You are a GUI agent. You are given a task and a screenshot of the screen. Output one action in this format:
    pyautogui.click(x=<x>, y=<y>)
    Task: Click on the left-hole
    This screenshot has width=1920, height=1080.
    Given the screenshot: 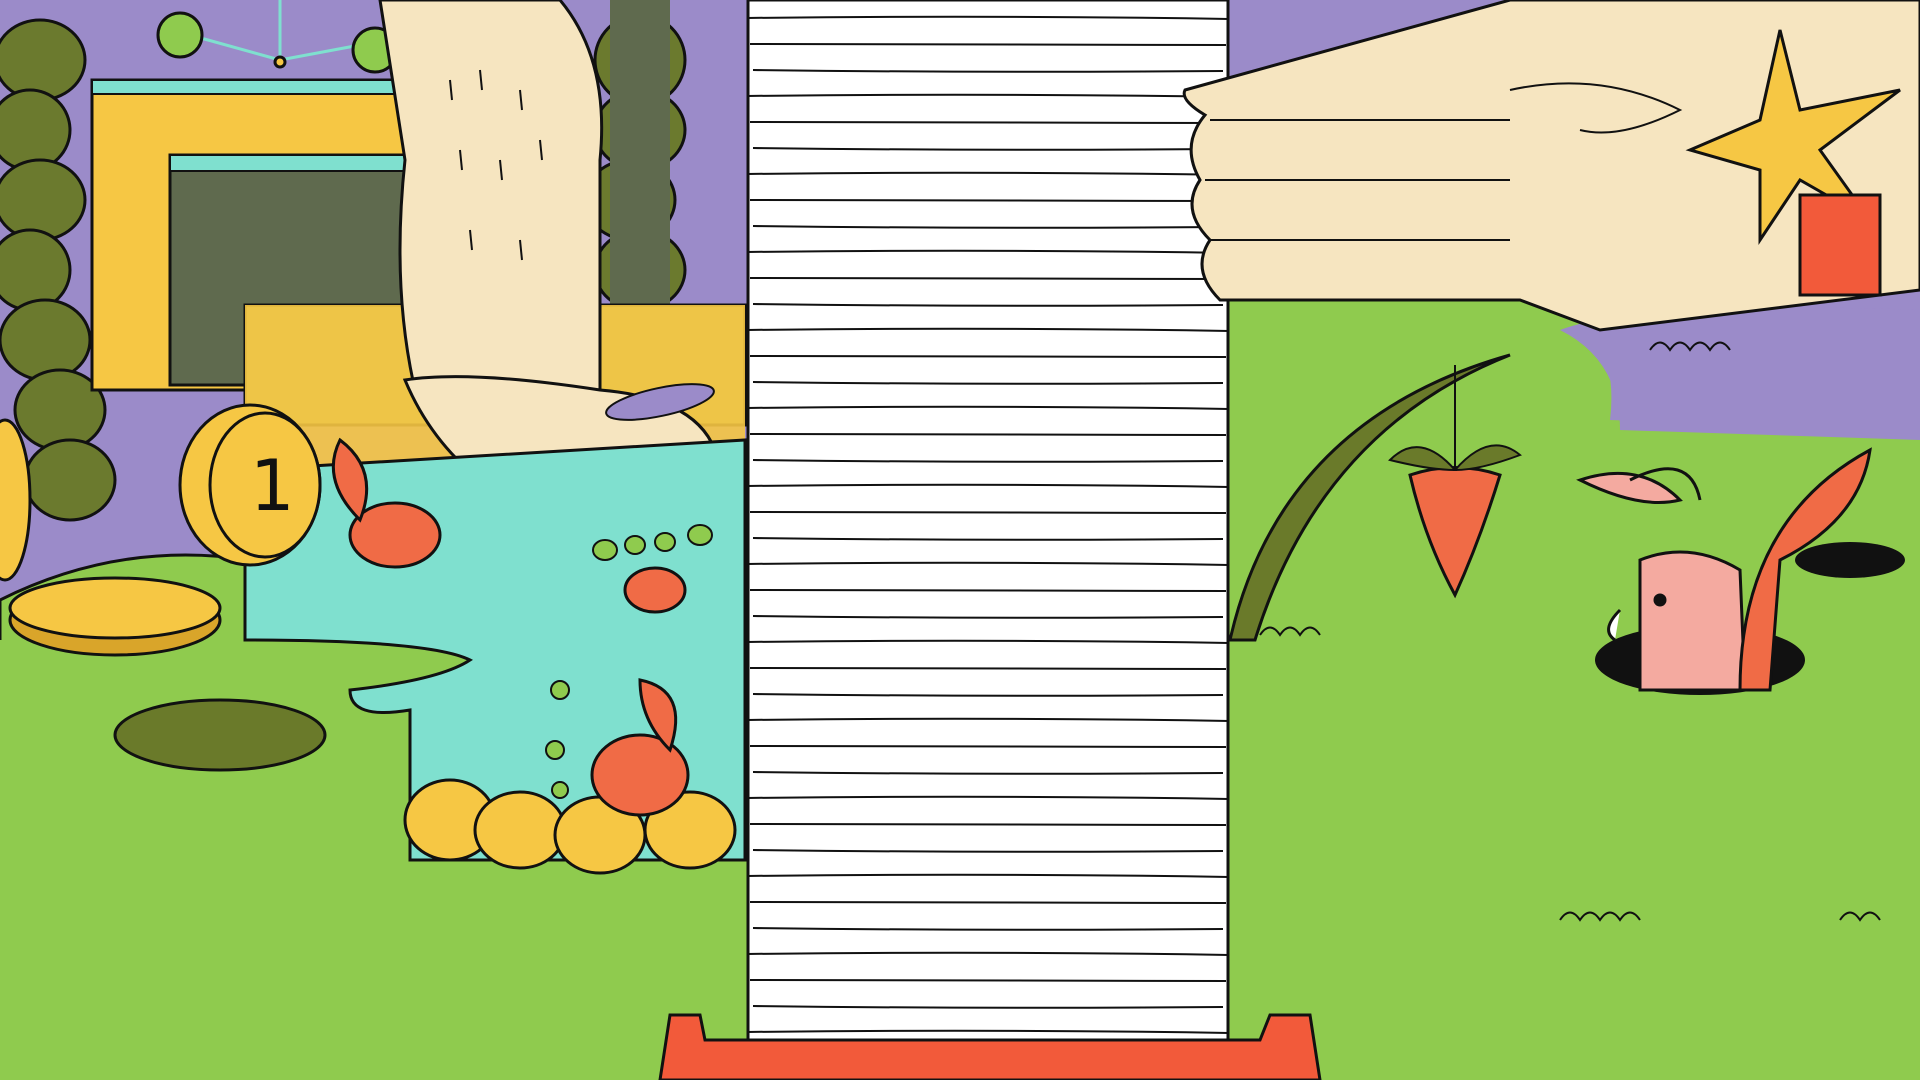 What is the action you would take?
    pyautogui.click(x=220, y=735)
    